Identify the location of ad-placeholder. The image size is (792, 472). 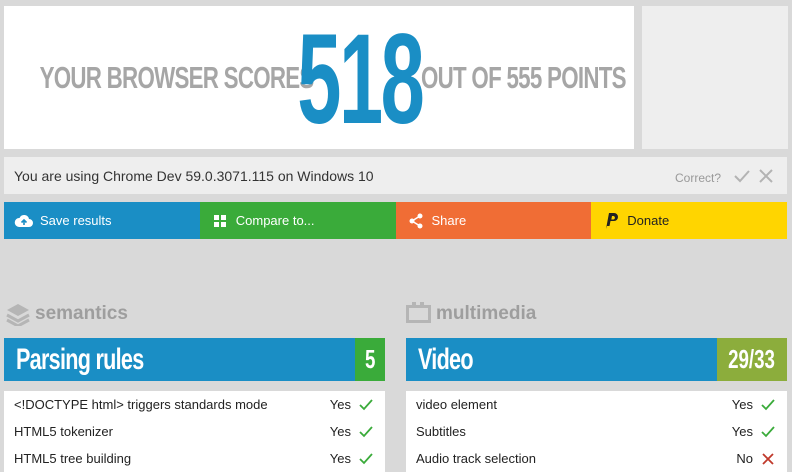
(715, 77).